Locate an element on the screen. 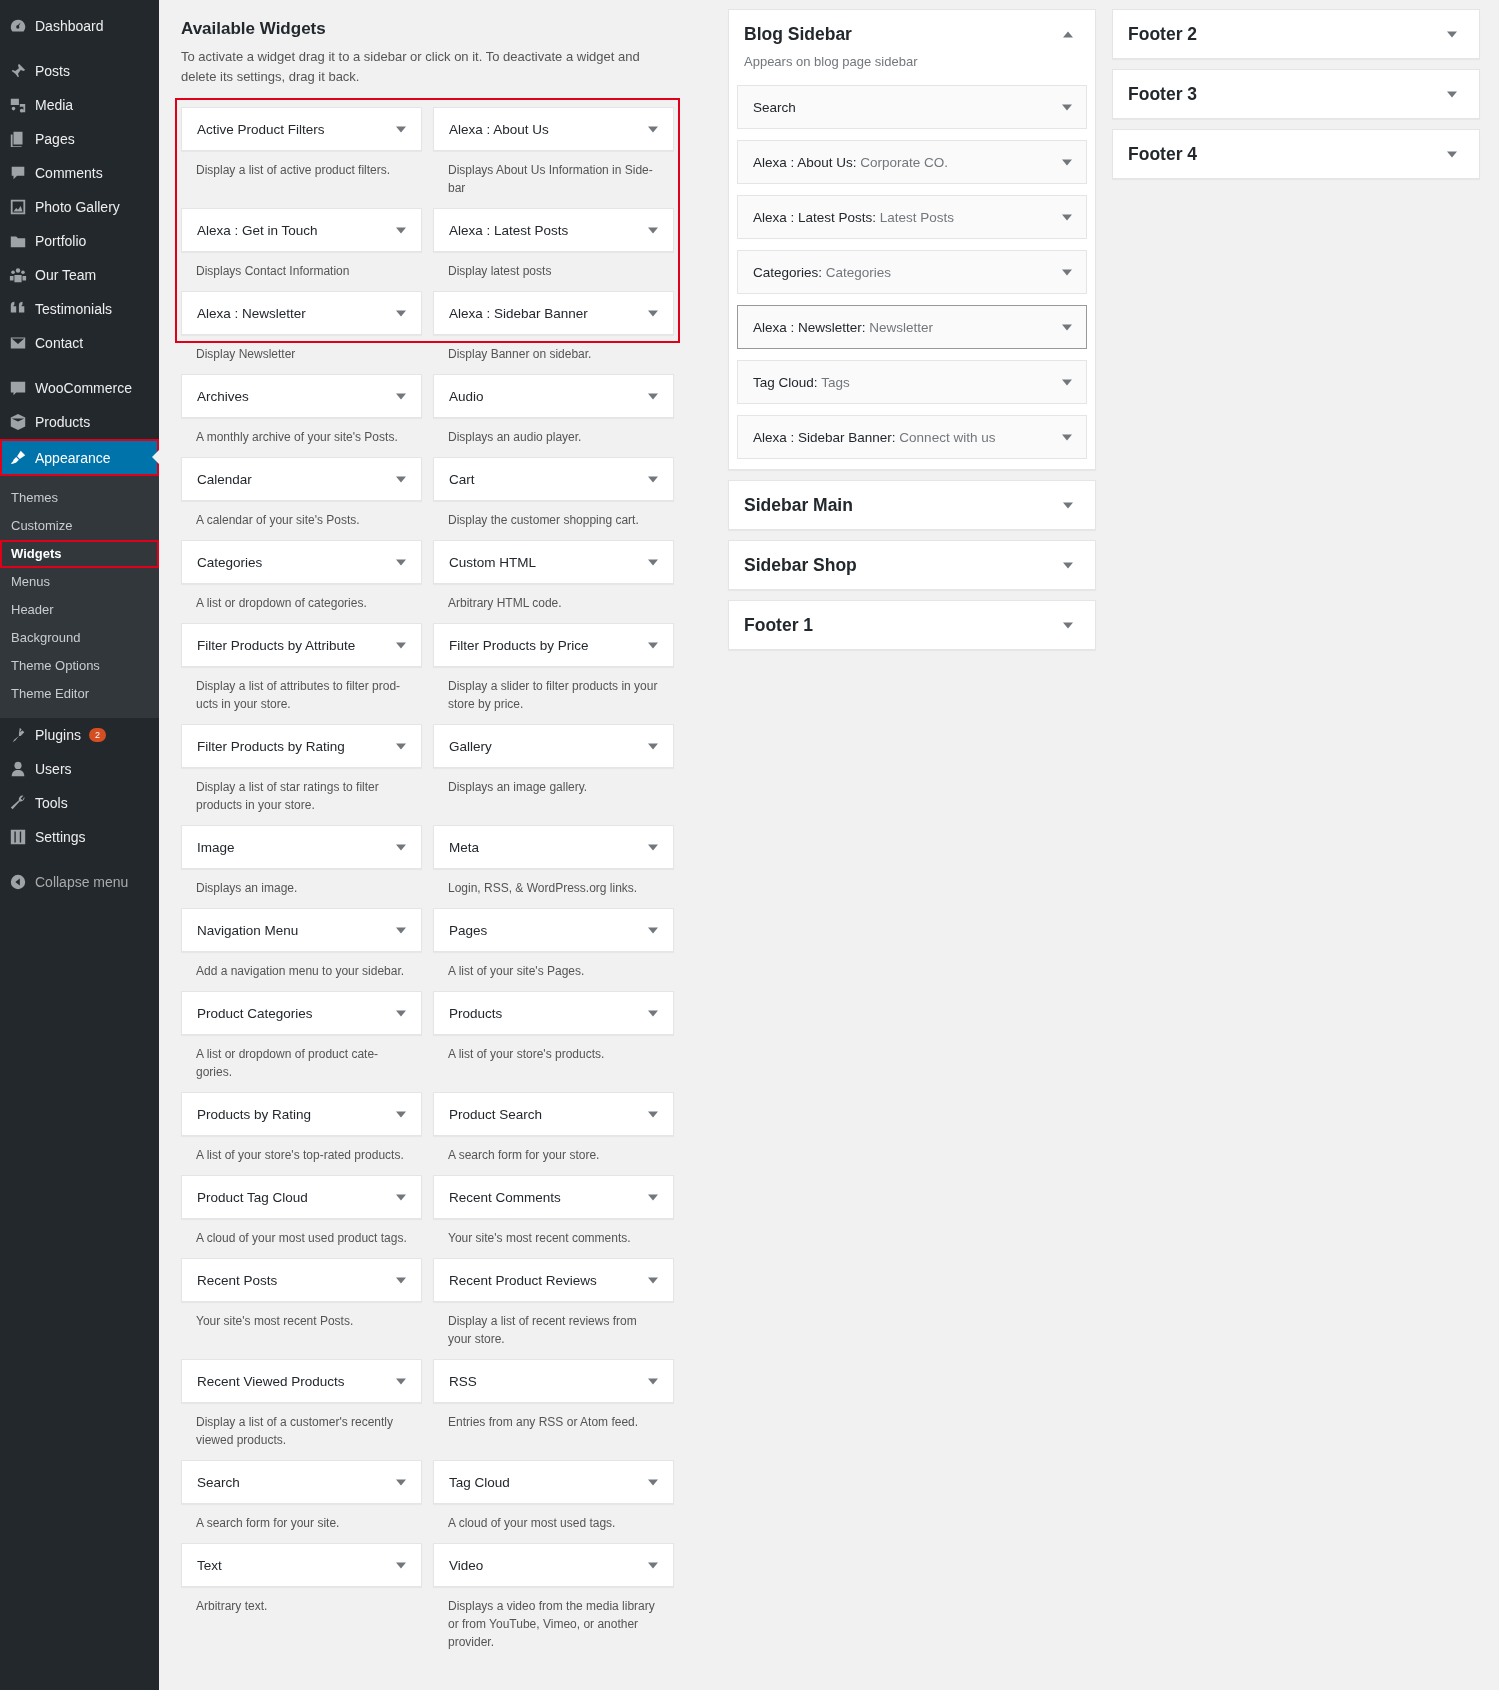  widget-handle: Products is located at coordinates (553, 1013).